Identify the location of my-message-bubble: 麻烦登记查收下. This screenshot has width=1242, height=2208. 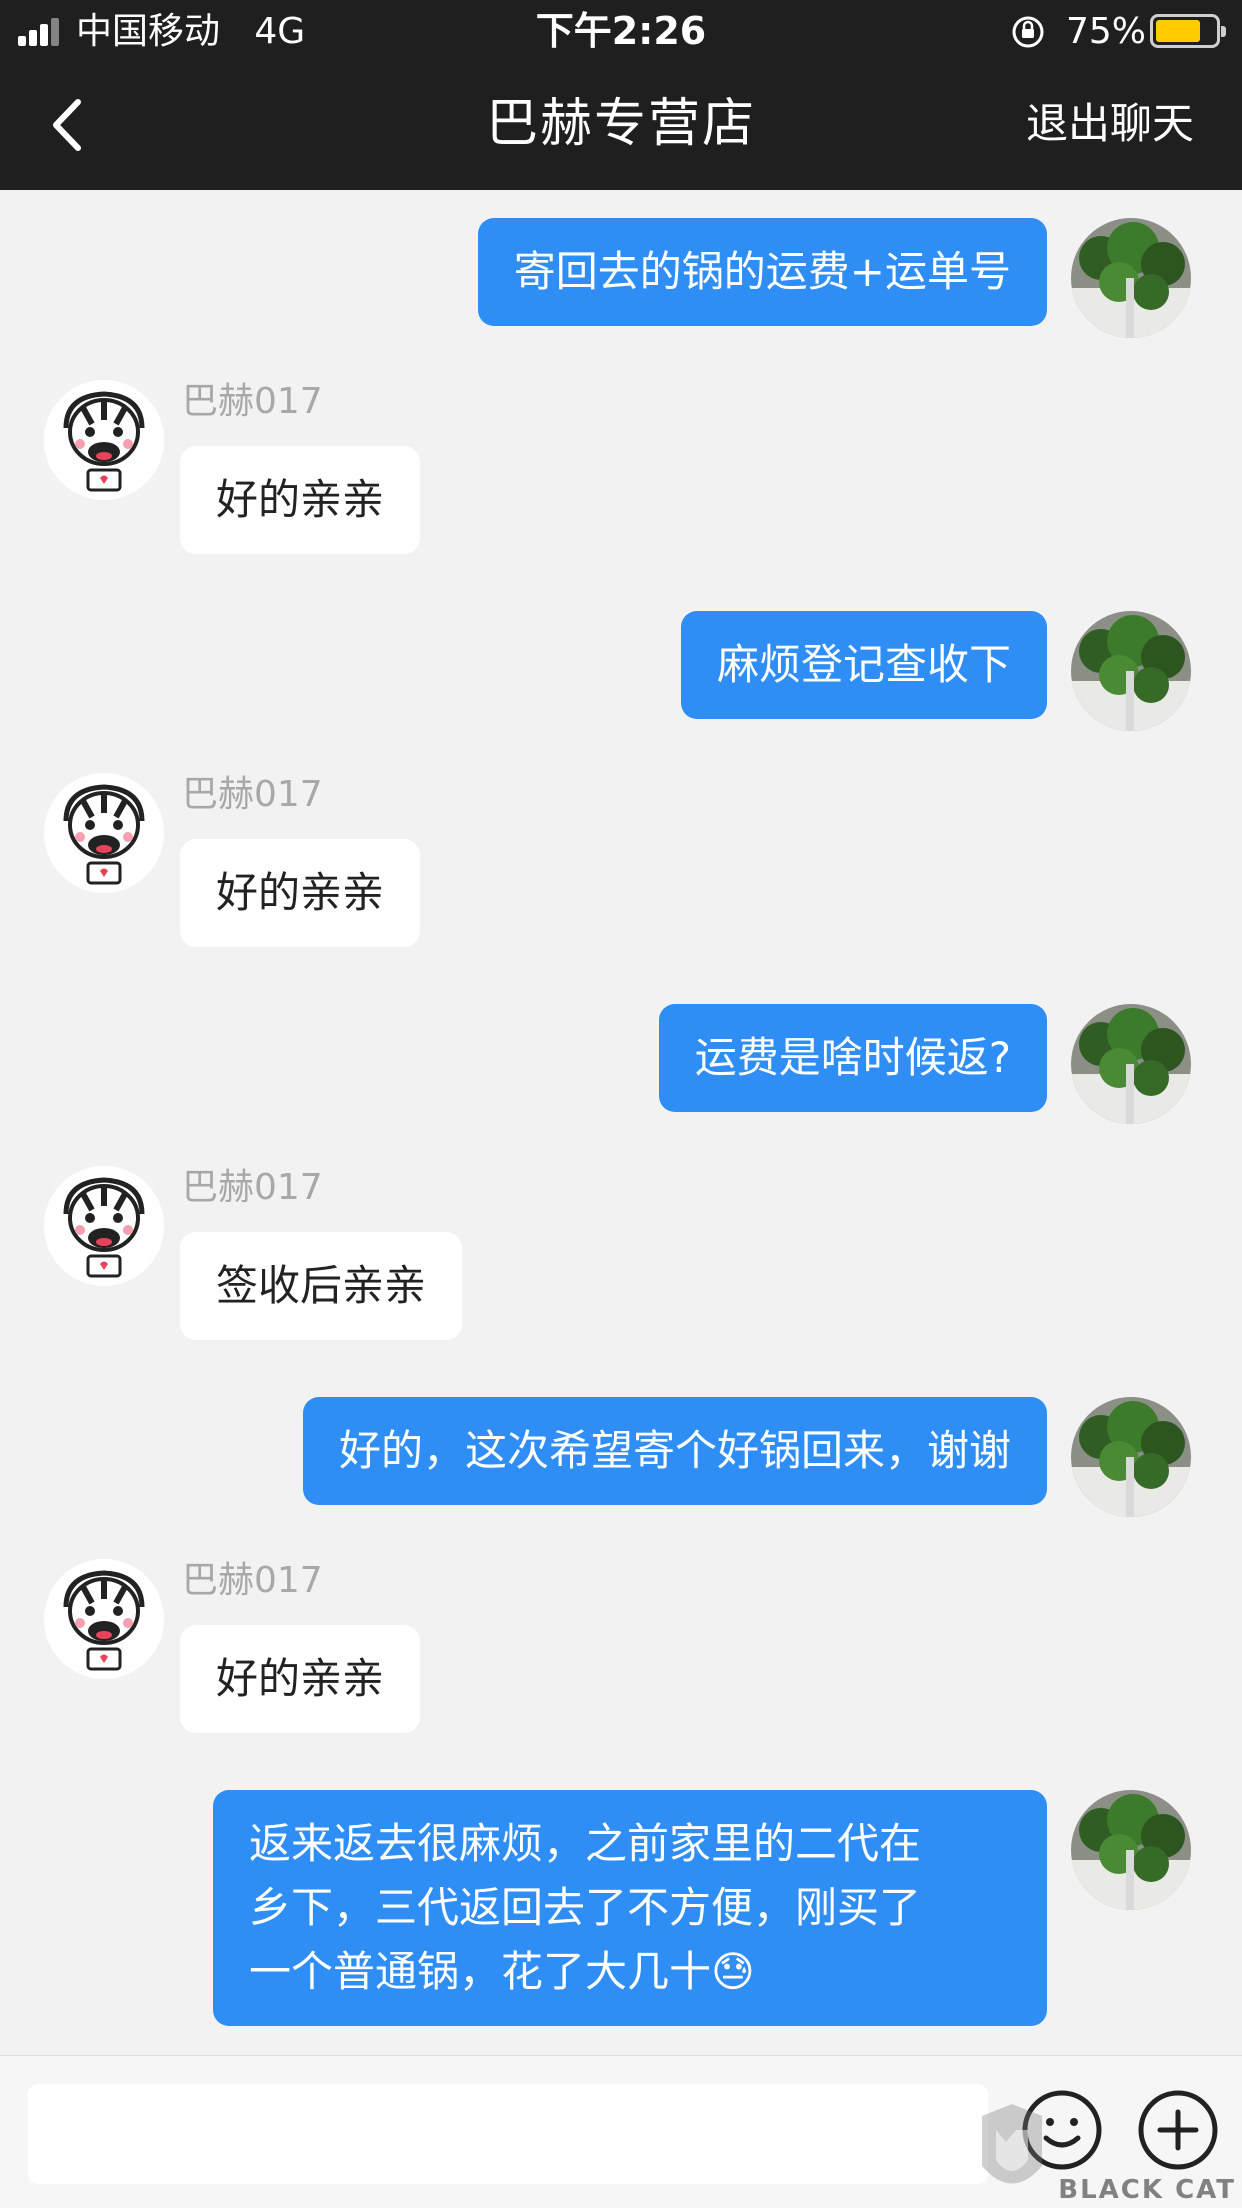
(863, 665).